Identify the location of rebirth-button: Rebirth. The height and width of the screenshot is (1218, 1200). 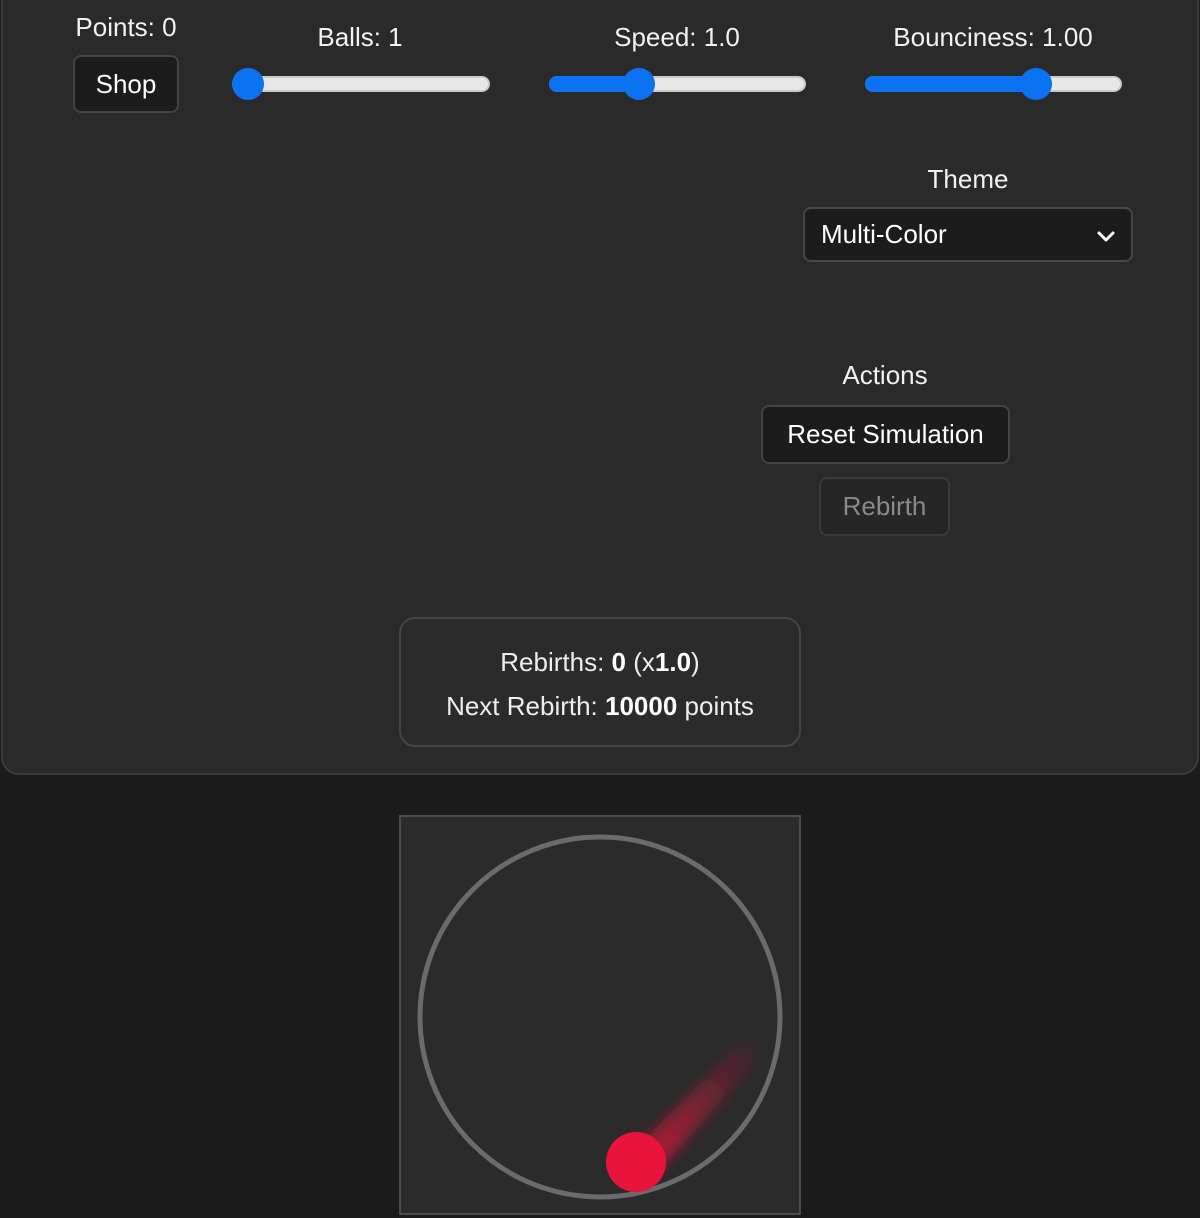
(884, 506).